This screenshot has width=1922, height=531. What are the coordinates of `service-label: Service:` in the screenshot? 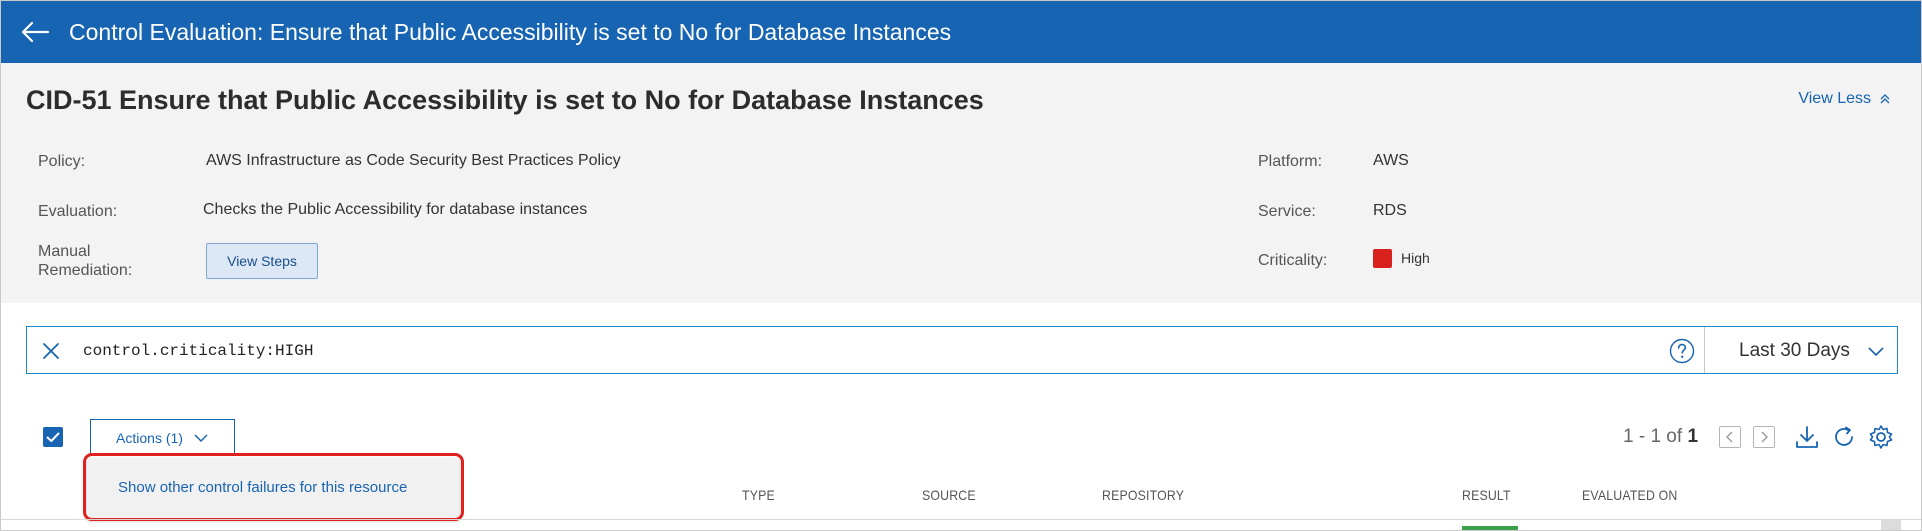 It's located at (1287, 211).